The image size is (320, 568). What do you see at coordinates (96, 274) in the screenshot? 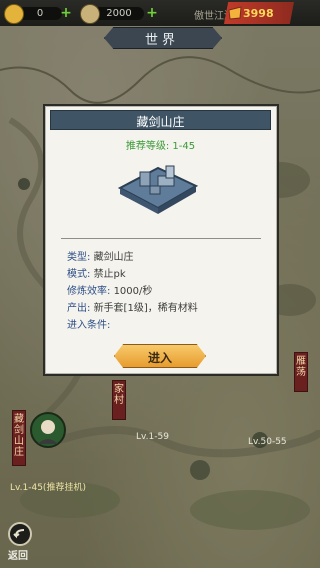
I see `info-row-mode: 模式: 禁止pk` at bounding box center [96, 274].